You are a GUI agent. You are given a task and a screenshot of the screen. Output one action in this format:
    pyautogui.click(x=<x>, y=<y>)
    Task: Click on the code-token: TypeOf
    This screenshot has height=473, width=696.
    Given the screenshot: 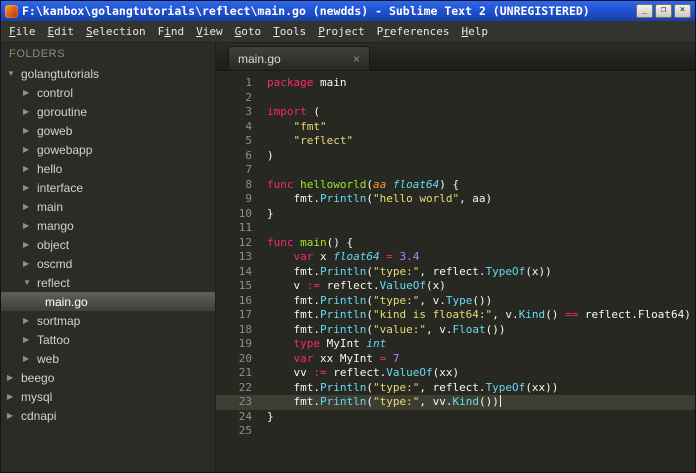 What is the action you would take?
    pyautogui.click(x=505, y=271)
    